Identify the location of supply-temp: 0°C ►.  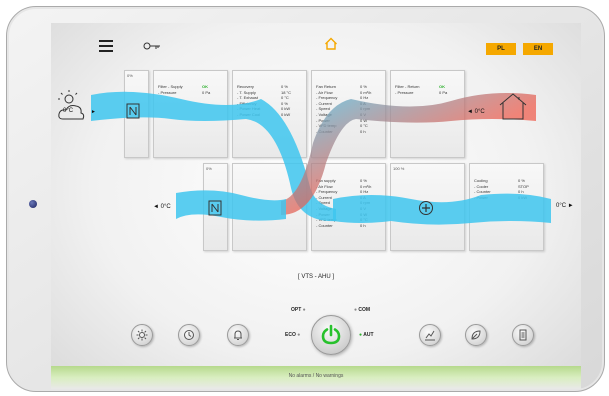
(565, 206).